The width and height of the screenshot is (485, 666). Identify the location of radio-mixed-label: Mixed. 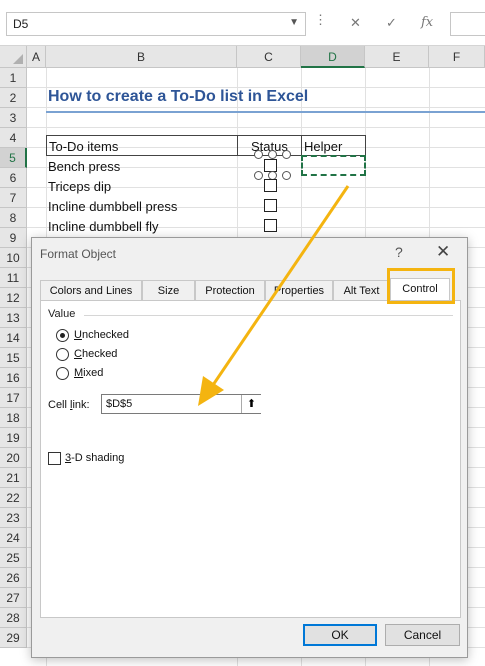
(88, 373).